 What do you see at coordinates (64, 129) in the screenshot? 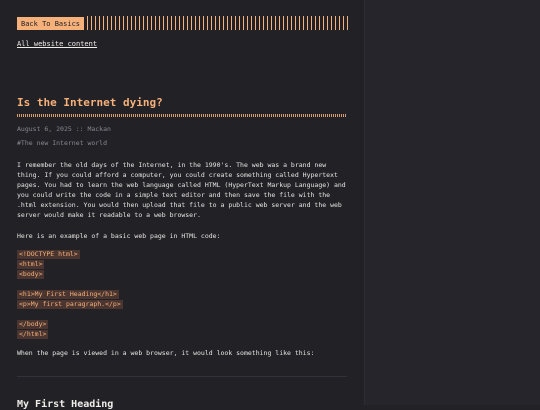
I see `post-meta: August 6, 2025 :: Mackan` at bounding box center [64, 129].